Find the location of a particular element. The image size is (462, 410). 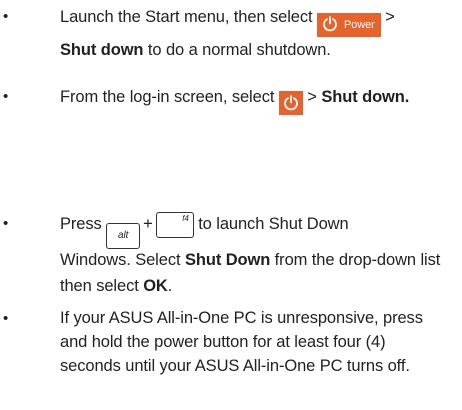

alt-key: alt is located at coordinates (123, 236).